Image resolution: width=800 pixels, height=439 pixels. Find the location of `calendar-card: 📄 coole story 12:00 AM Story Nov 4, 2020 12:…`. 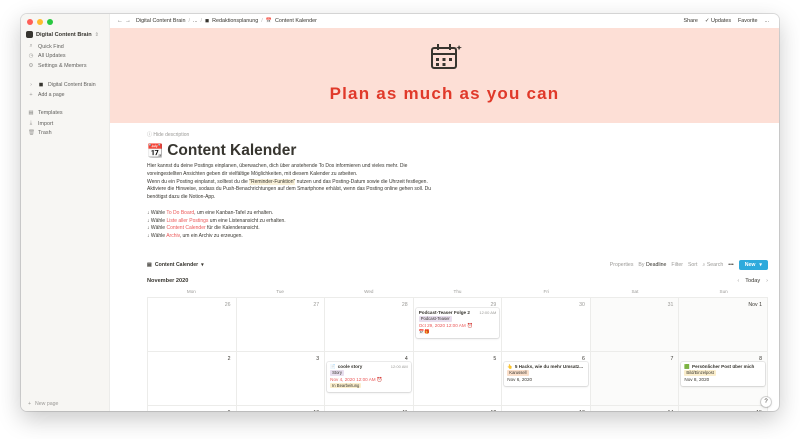

calendar-card: 📄 coole story 12:00 AM Story Nov 4, 2020 12:… is located at coordinates (369, 377).